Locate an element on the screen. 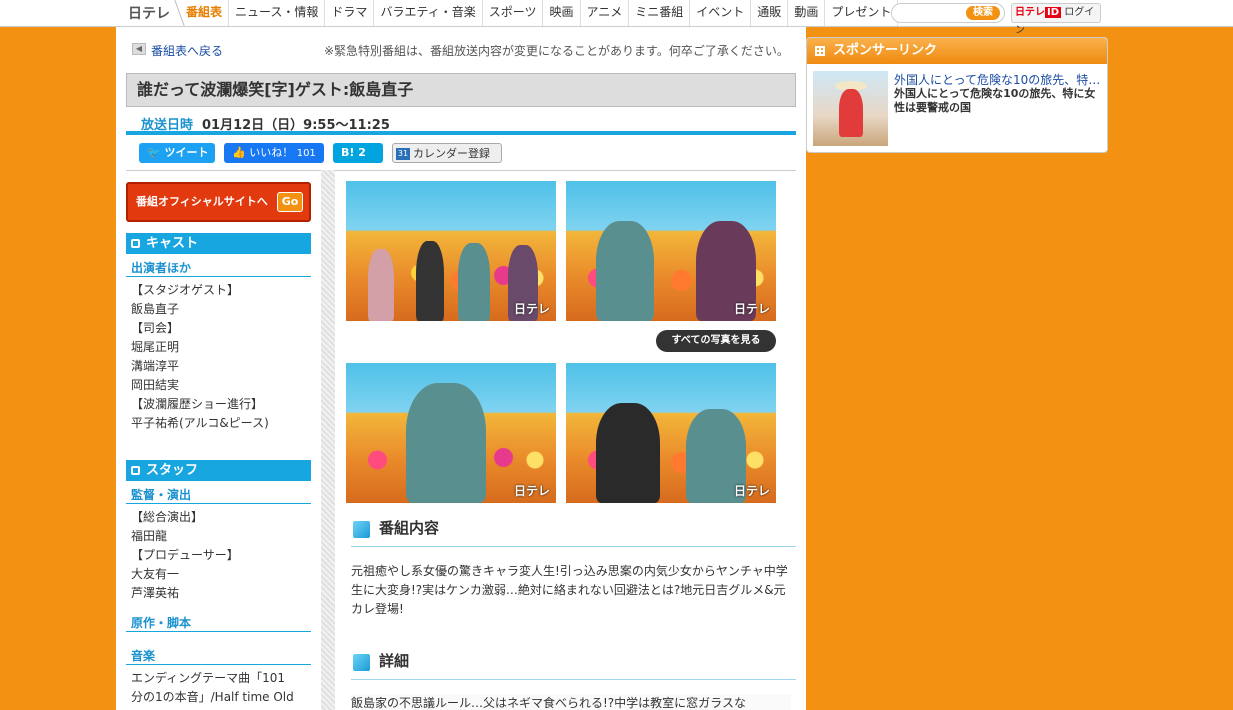 This screenshot has width=1233, height=710. nav-item-drama: ドラマ is located at coordinates (350, 13).